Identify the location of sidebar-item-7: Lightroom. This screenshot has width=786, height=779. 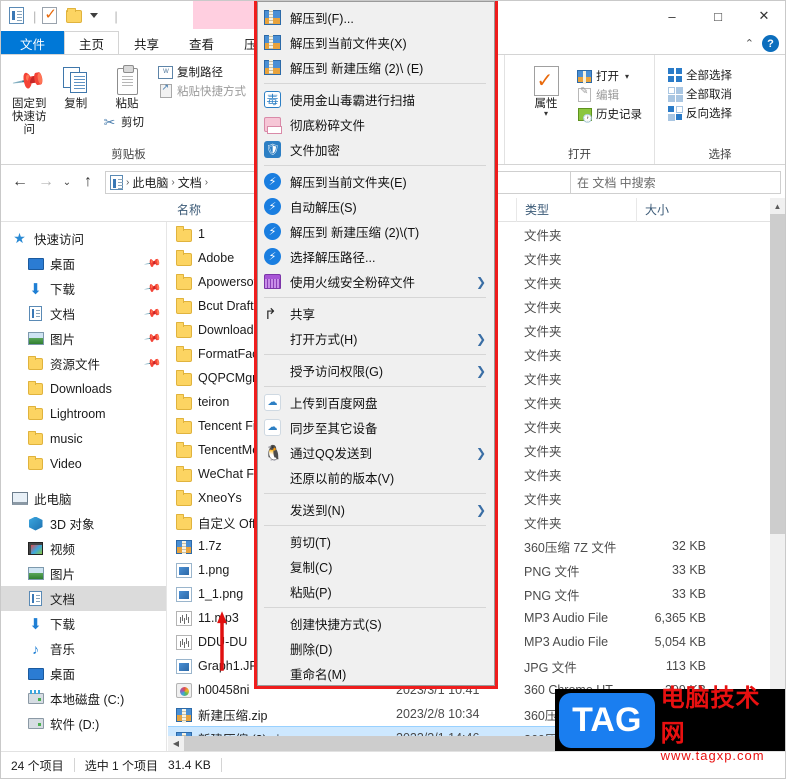
(83, 413).